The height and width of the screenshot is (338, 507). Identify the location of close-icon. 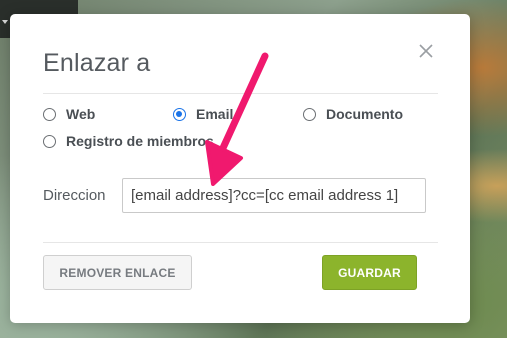
(426, 51).